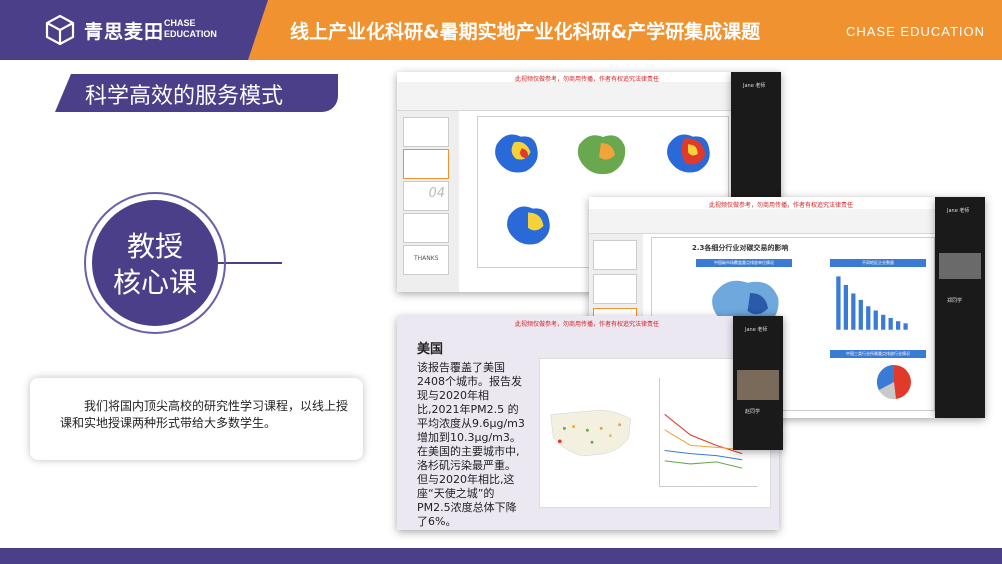 The width and height of the screenshot is (1002, 564). Describe the element at coordinates (878, 263) in the screenshot. I see `panel-label: 不同地区企业数量` at that location.